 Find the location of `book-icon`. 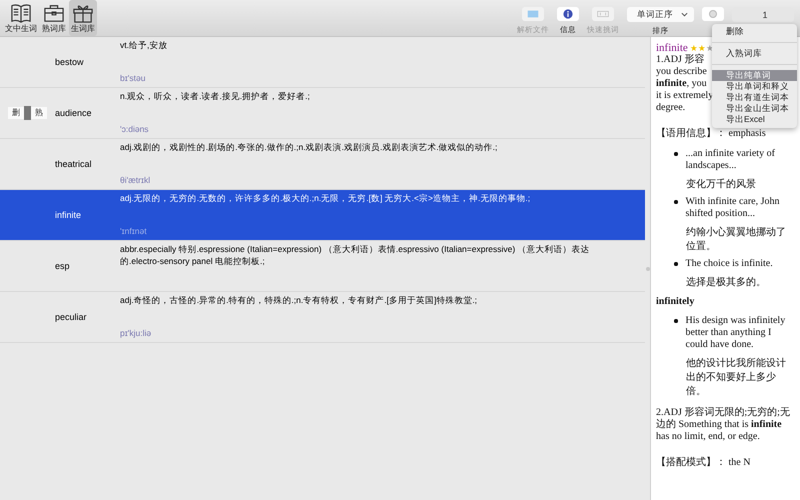

book-icon is located at coordinates (21, 13).